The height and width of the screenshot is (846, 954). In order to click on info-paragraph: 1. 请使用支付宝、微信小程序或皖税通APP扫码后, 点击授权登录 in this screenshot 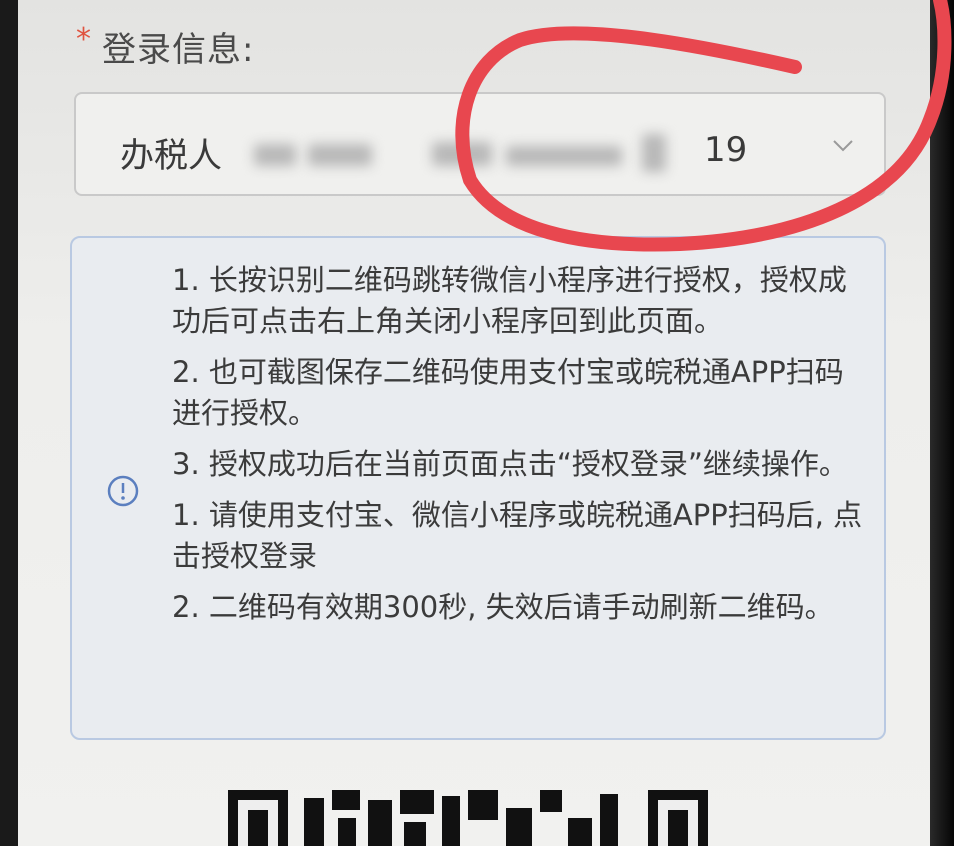, I will do `click(517, 535)`.